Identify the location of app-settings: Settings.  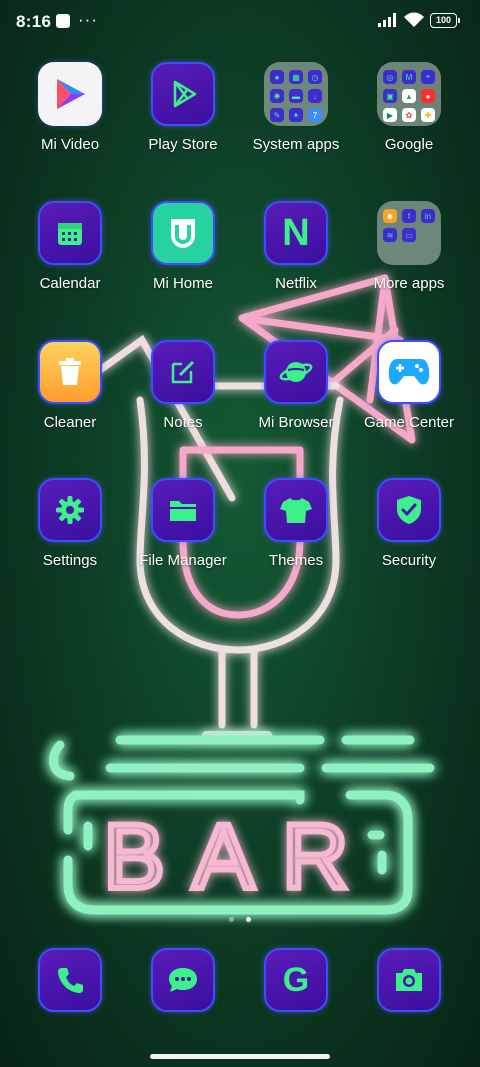
(70, 533).